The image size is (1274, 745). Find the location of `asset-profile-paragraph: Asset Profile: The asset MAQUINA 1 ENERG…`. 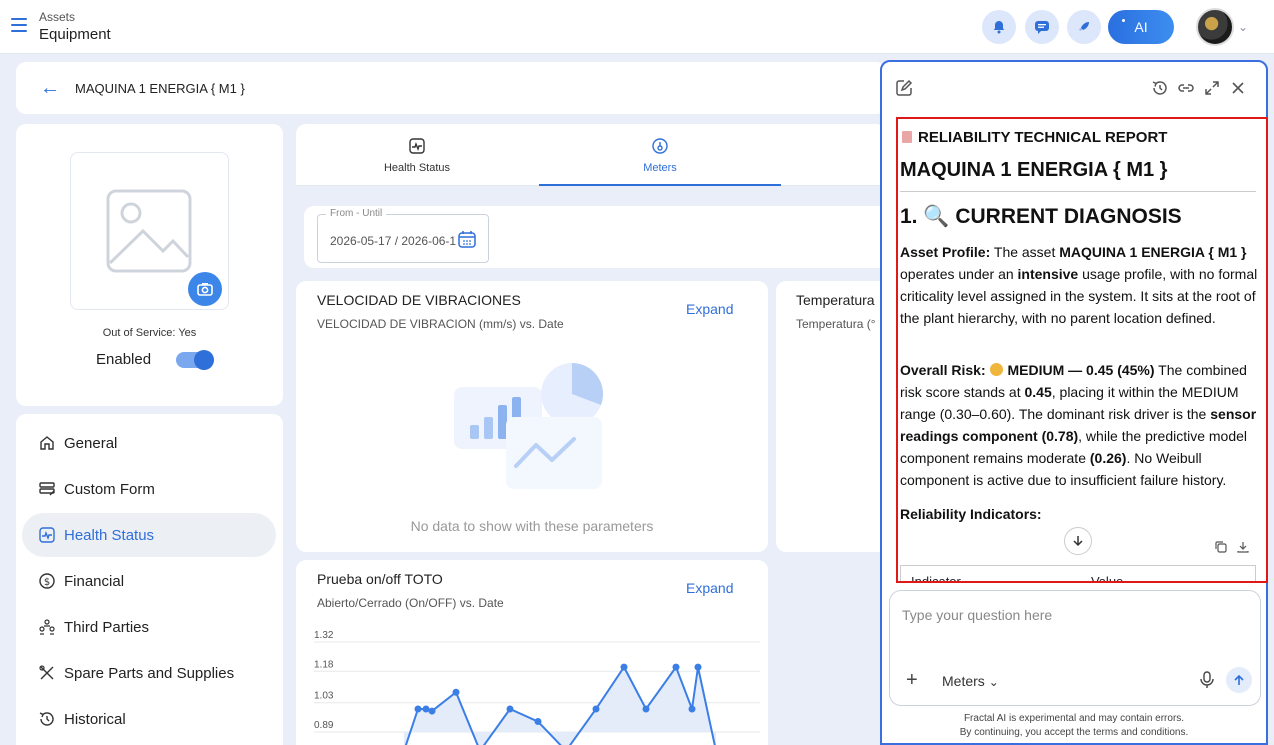

asset-profile-paragraph: Asset Profile: The asset MAQUINA 1 ENERG… is located at coordinates (1079, 285).